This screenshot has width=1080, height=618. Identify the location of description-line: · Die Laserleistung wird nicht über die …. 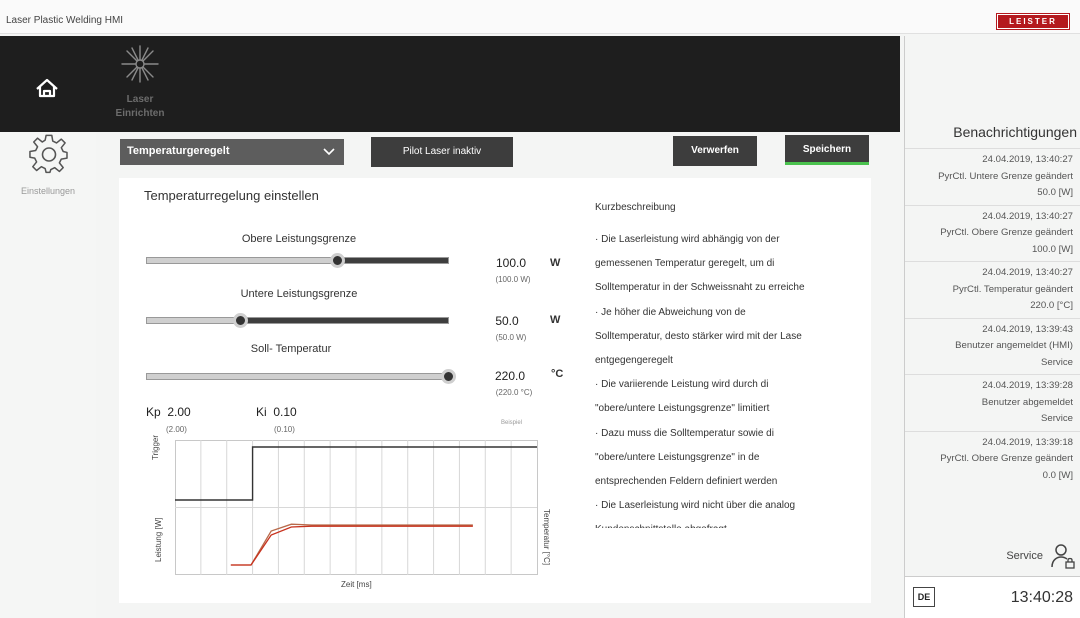
(695, 506).